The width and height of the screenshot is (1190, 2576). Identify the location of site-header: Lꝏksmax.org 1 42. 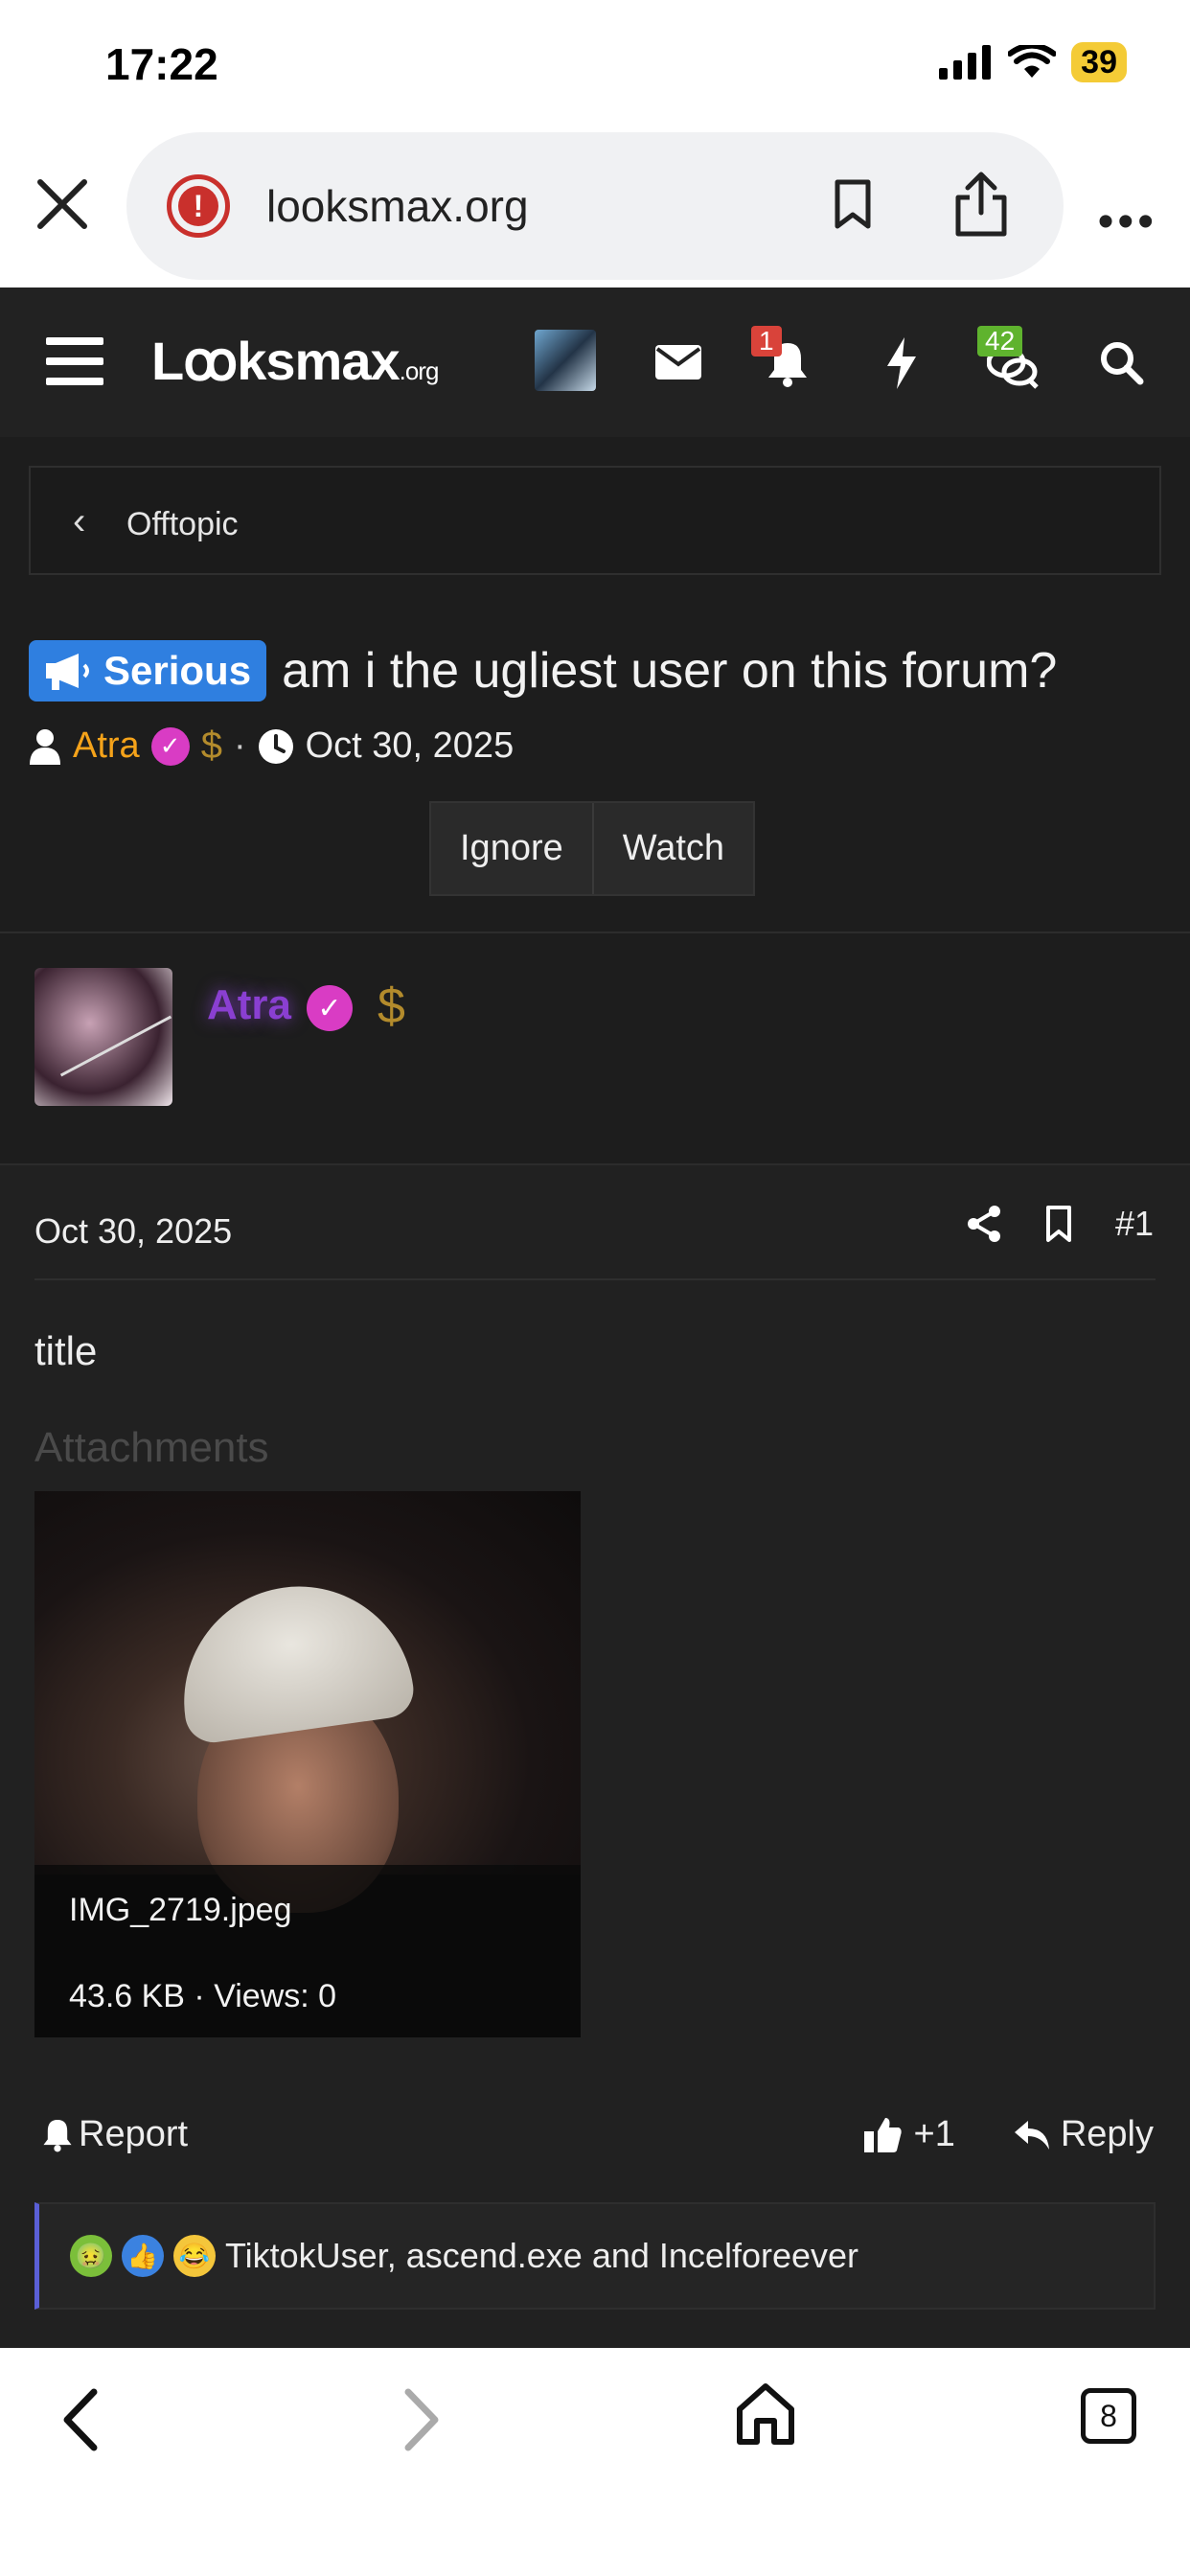
(595, 362).